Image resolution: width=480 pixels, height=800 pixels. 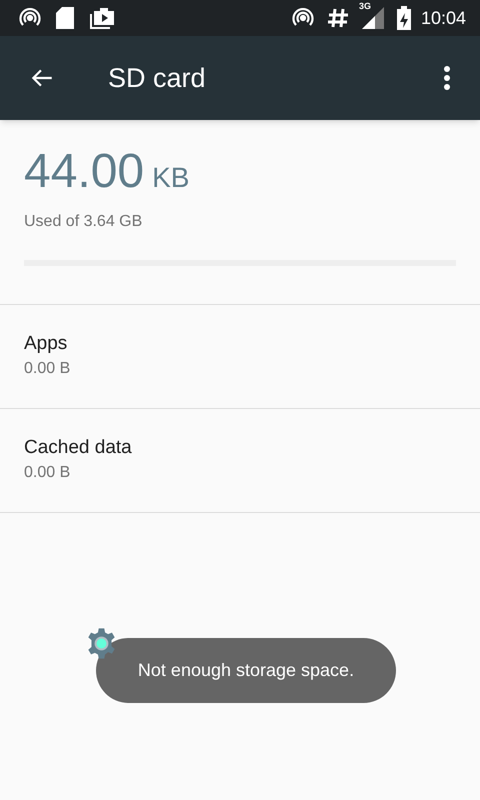 I want to click on page-title: SD card, so click(x=157, y=78).